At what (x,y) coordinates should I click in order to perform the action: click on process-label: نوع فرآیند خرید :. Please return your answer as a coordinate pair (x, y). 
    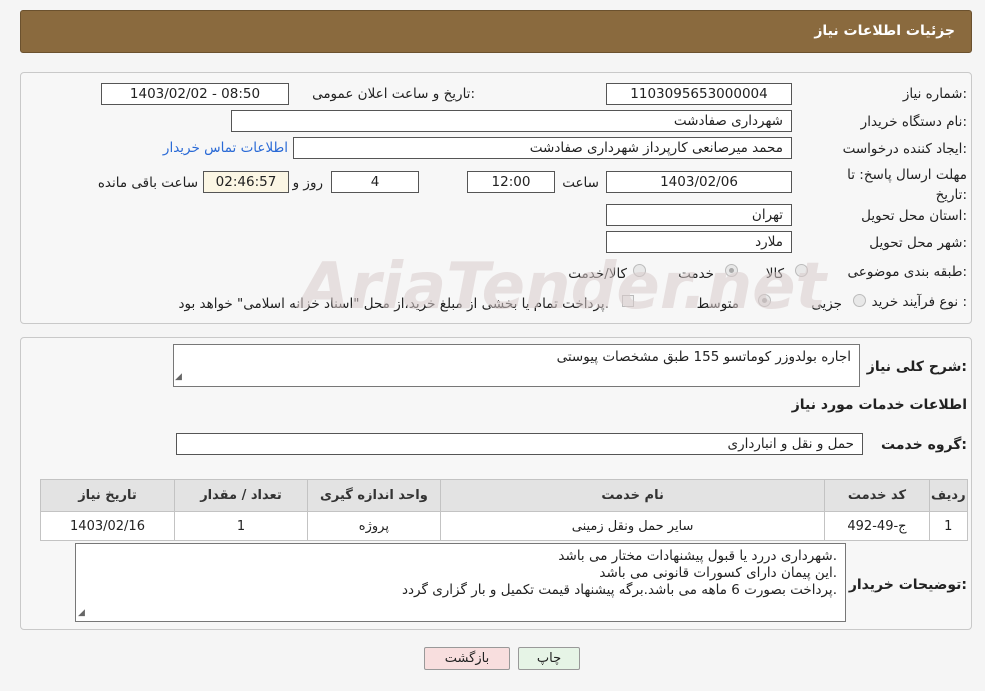
    Looking at the image, I should click on (919, 302).